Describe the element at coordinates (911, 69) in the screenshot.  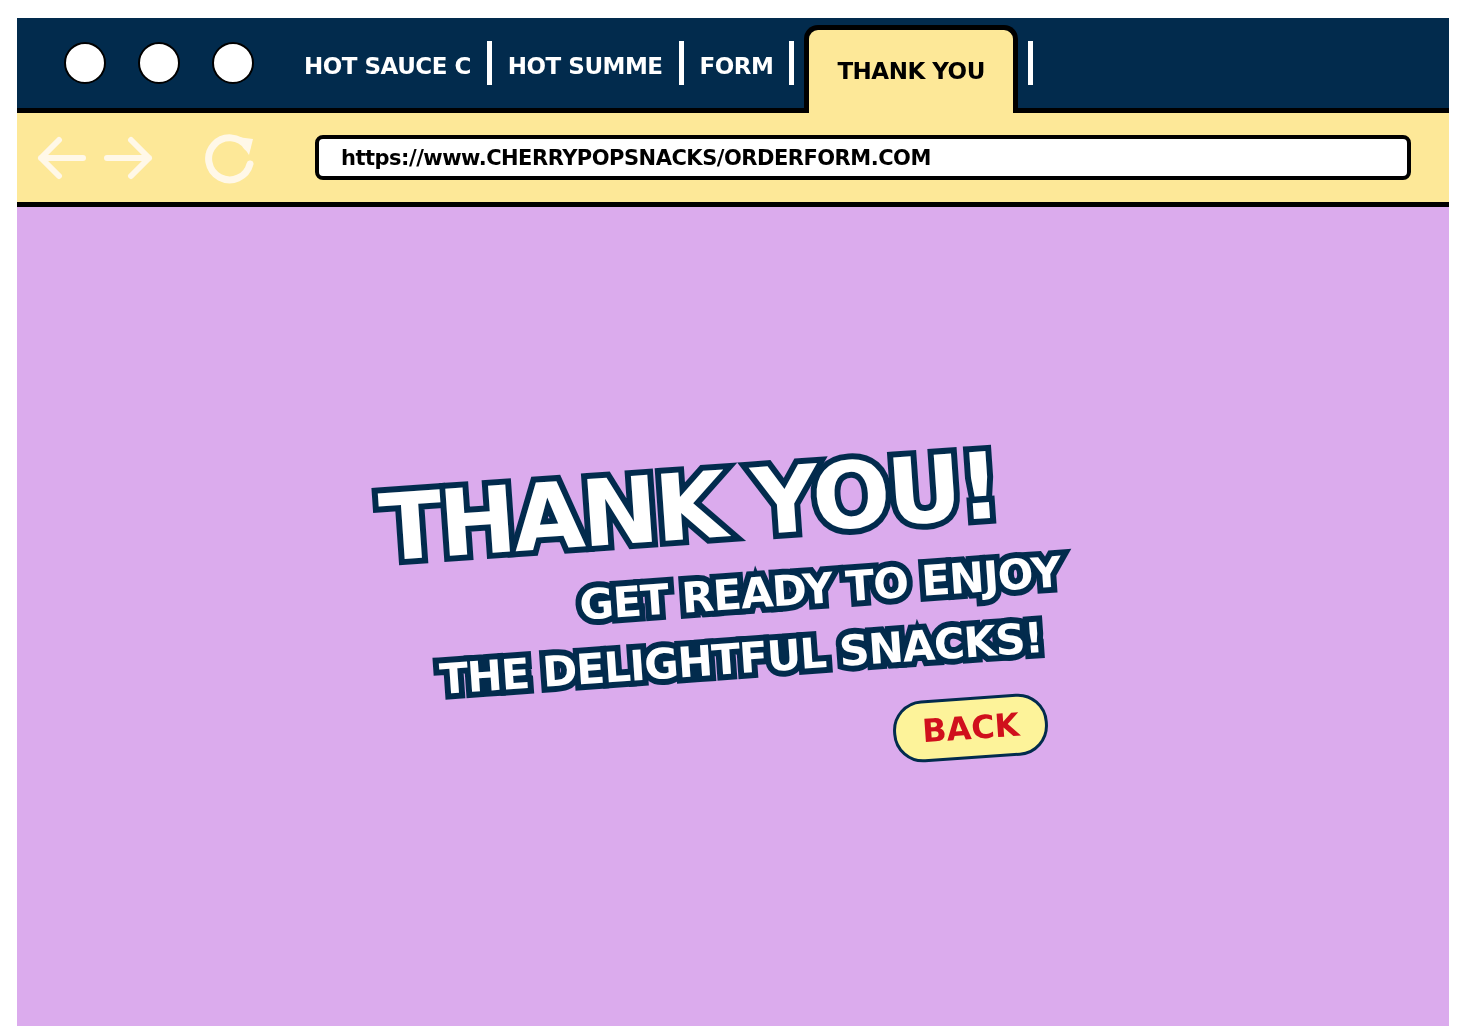
I see `browser-tab: THANK YOU` at that location.